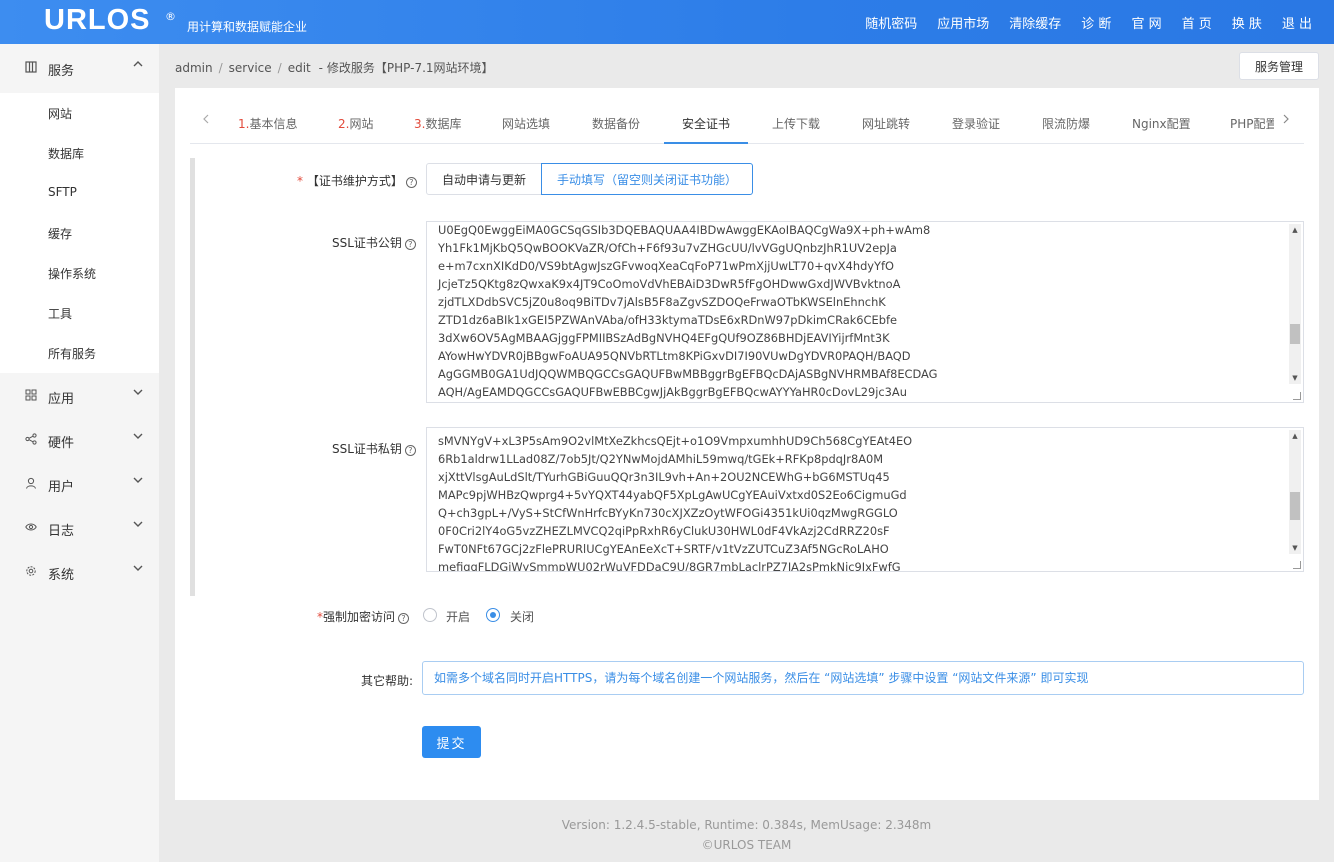 The height and width of the screenshot is (862, 1334). What do you see at coordinates (206, 120) in the screenshot?
I see `tab-scroll-left-icon` at bounding box center [206, 120].